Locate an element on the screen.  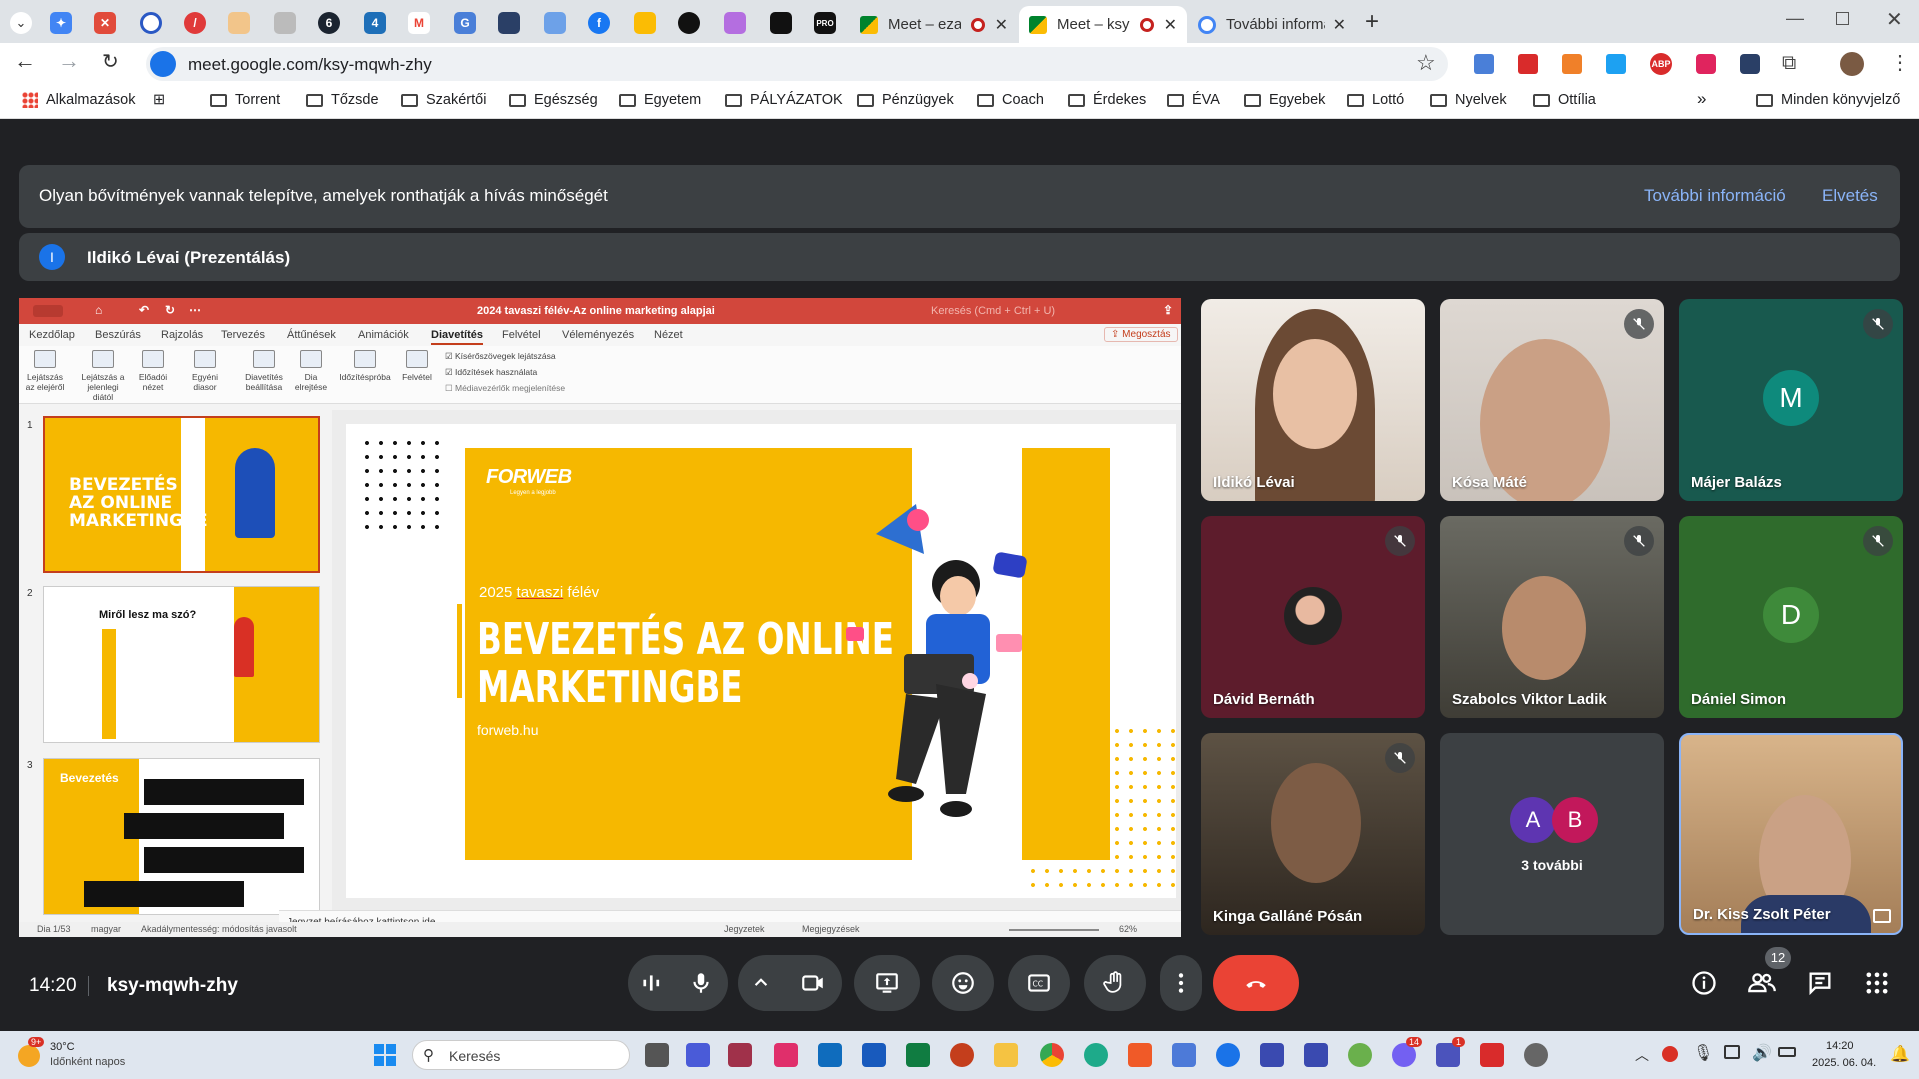
pinned-tab-icon: ✦ is located at coordinates (61, 23).